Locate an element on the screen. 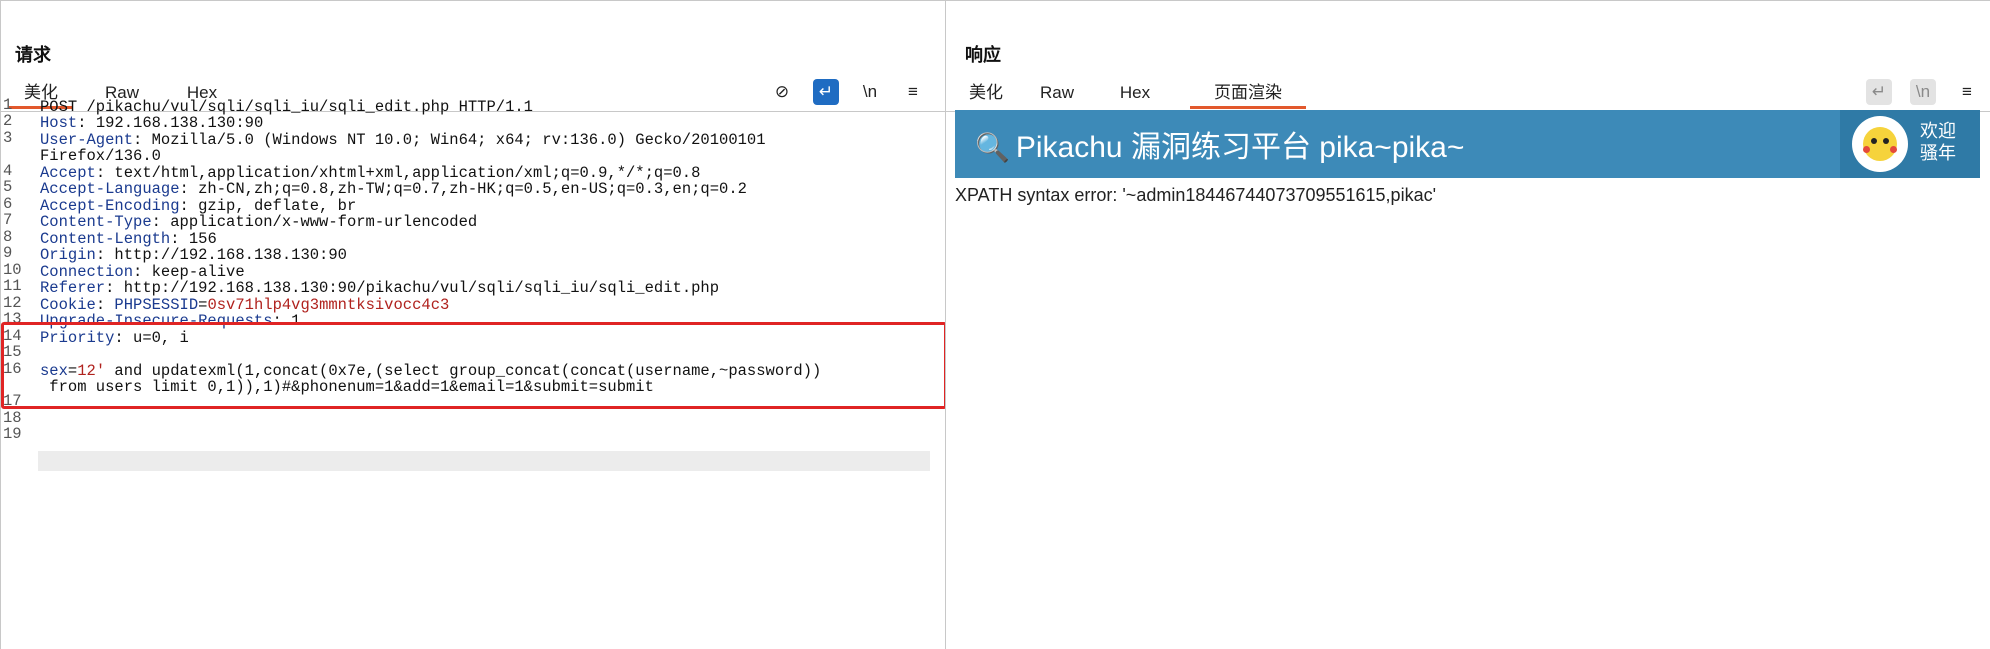 Image resolution: width=1990 pixels, height=649 pixels. response-title: 响应 is located at coordinates (983, 55).